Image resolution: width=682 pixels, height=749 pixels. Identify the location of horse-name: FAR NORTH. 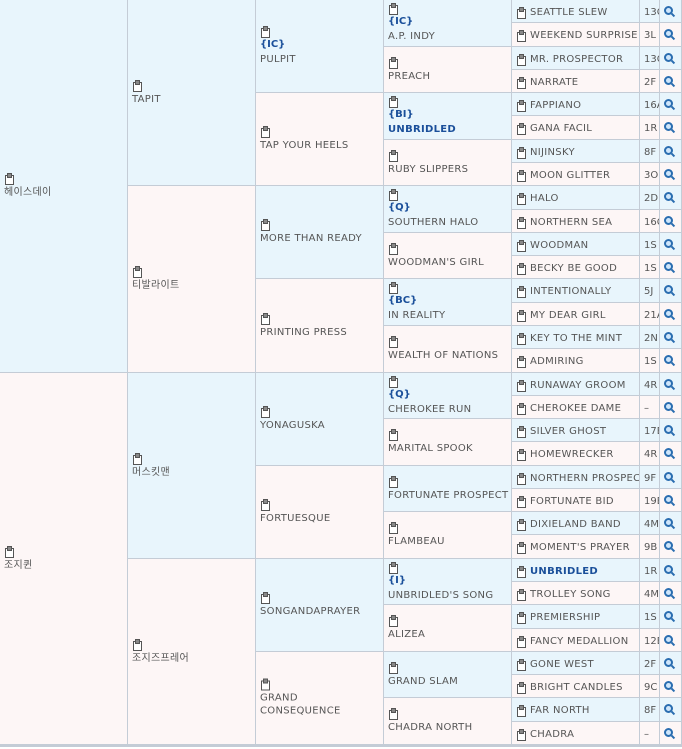
(560, 710).